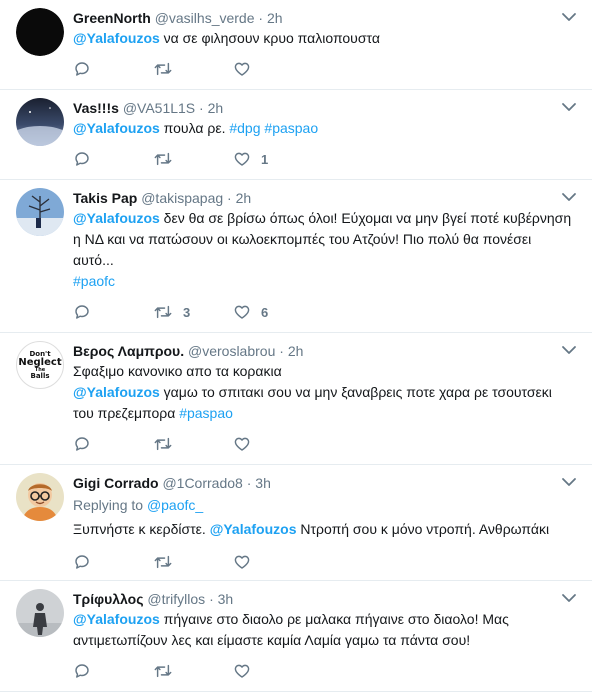 The width and height of the screenshot is (592, 692). What do you see at coordinates (40, 365) in the screenshot?
I see `avatar: Don't Neglect The Balls` at bounding box center [40, 365].